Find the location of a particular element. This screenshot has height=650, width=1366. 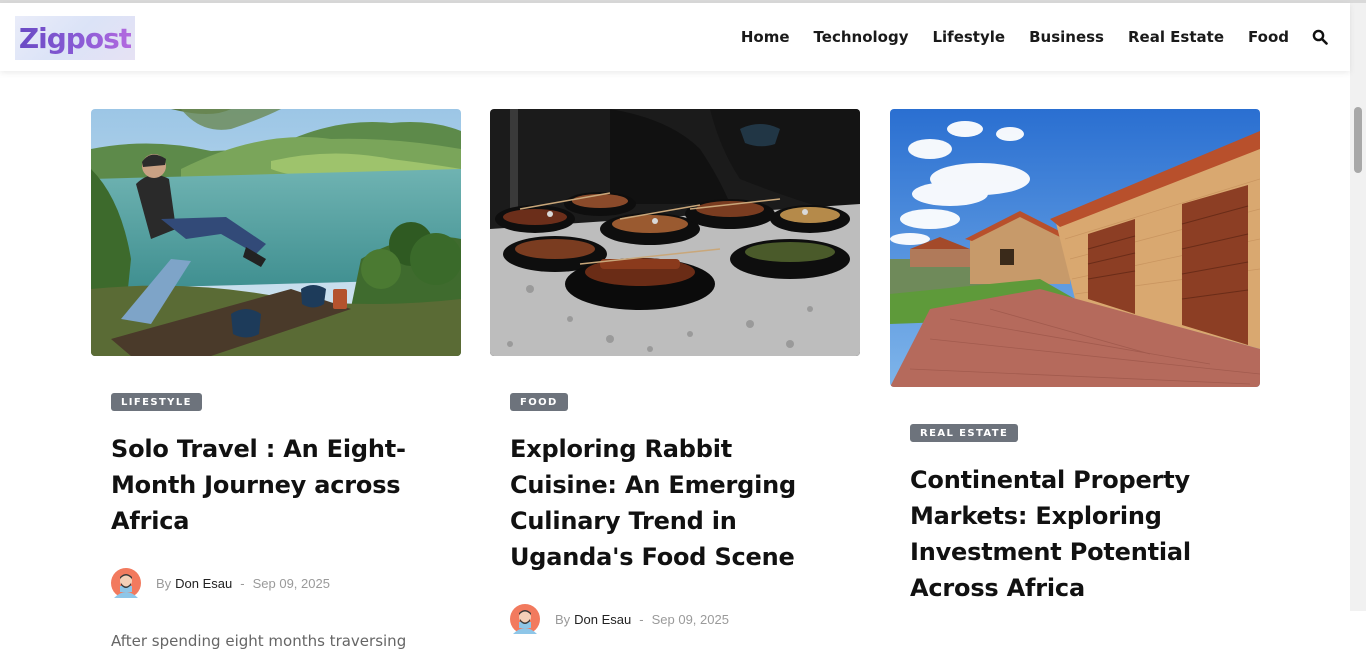

category-badge: FOOD is located at coordinates (539, 402).